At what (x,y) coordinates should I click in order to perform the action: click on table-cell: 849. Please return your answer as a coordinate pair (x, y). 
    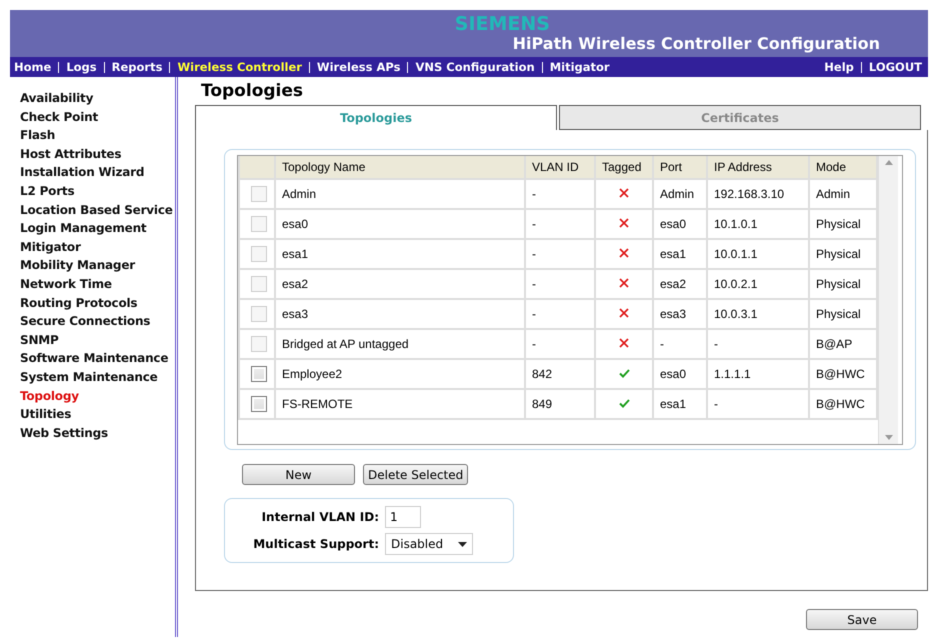
    Looking at the image, I should click on (560, 404).